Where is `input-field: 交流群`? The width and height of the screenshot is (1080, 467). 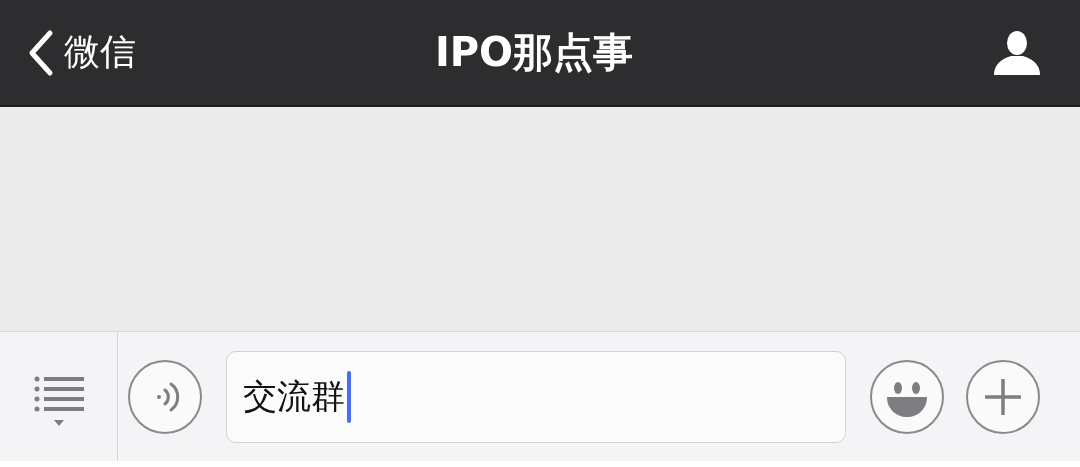 input-field: 交流群 is located at coordinates (536, 396).